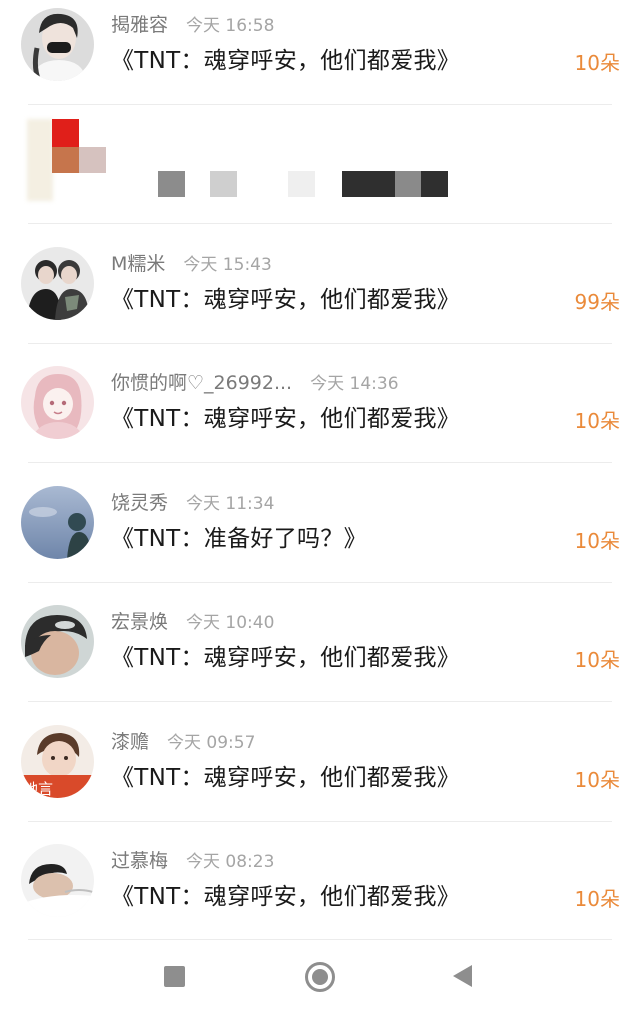  I want to click on avatar-blue-sky-icon, so click(57, 522).